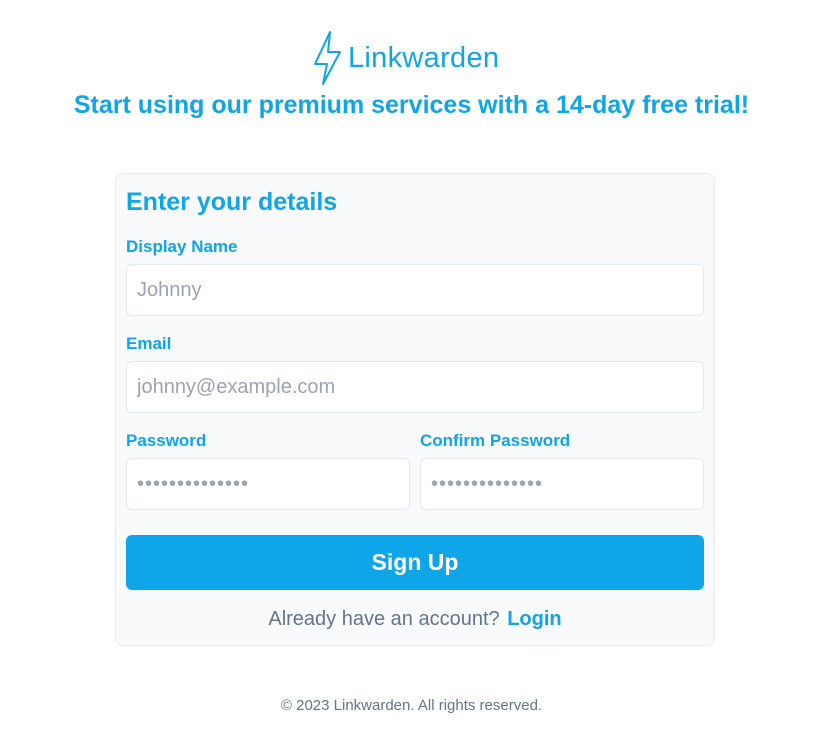 The height and width of the screenshot is (738, 823). I want to click on form-title: Enter your details, so click(232, 202).